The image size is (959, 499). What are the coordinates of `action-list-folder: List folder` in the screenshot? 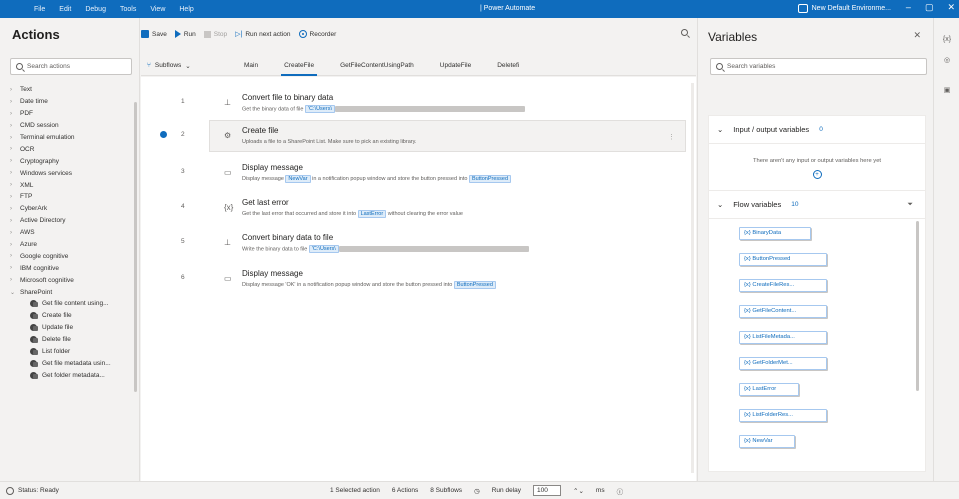 It's located at (73, 352).